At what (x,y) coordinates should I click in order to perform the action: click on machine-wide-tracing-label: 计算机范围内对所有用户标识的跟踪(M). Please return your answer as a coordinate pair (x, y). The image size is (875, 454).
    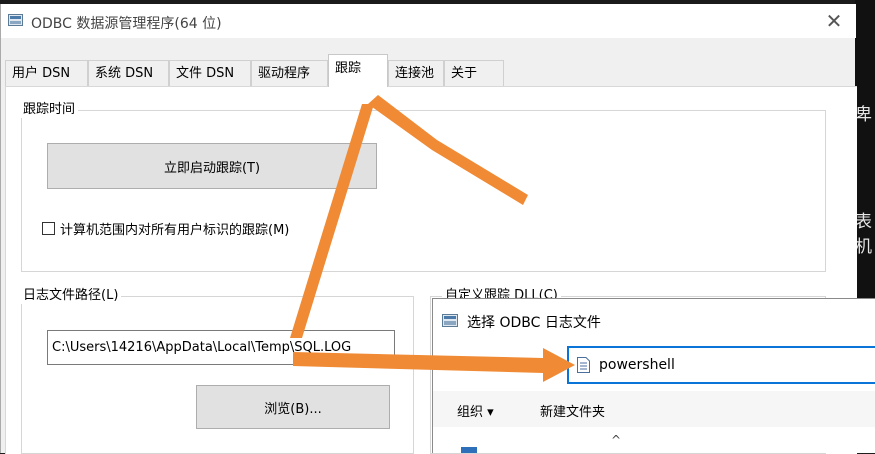
    Looking at the image, I should click on (175, 230).